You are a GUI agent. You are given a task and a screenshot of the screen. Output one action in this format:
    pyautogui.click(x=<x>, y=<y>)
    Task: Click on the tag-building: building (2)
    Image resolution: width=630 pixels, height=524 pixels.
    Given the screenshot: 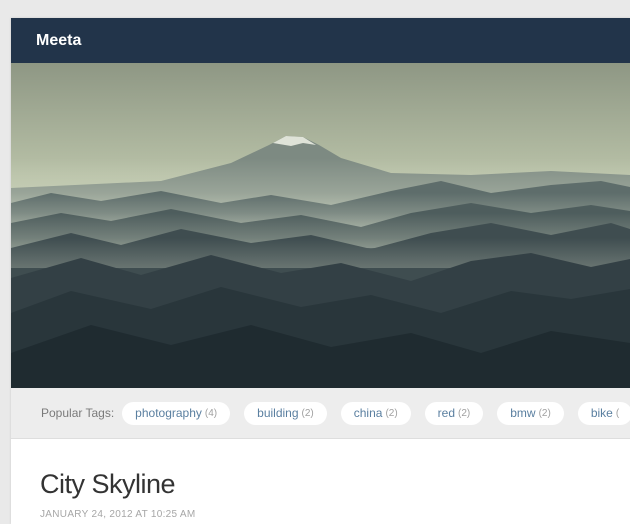 What is the action you would take?
    pyautogui.click(x=285, y=413)
    